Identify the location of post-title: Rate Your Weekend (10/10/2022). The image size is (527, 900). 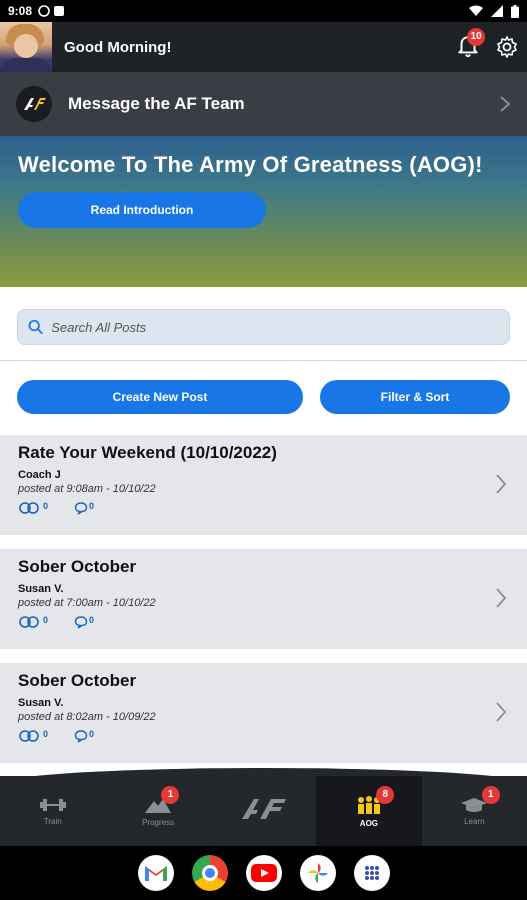
(147, 452).